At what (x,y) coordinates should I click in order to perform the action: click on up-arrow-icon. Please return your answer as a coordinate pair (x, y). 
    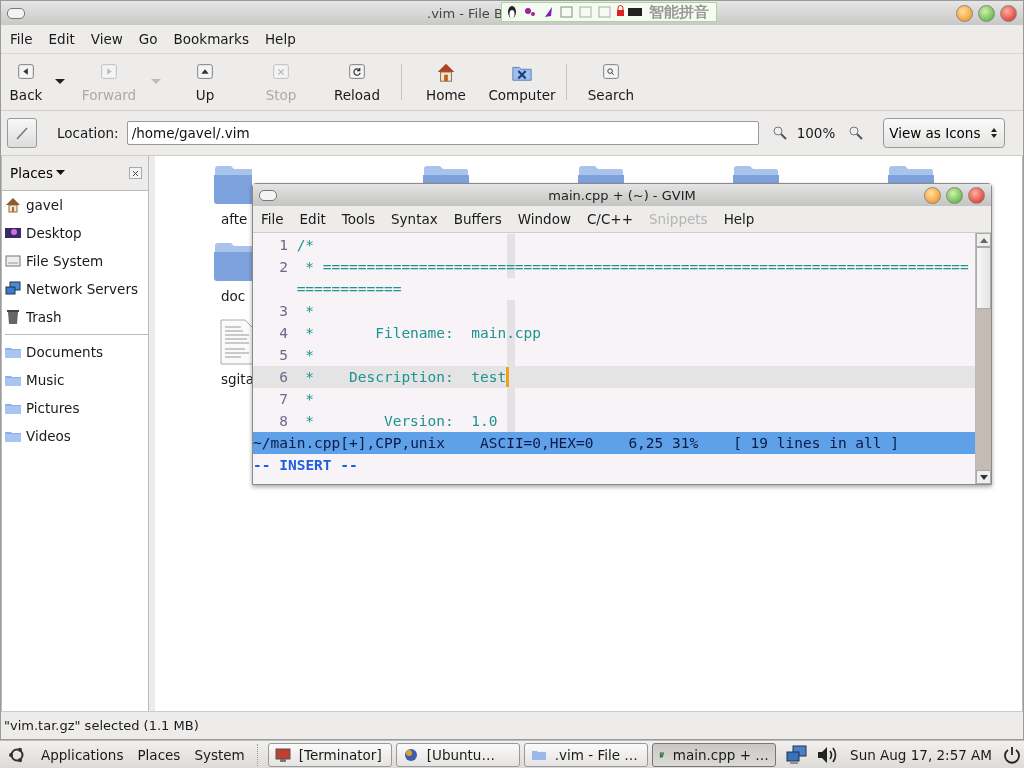
    Looking at the image, I should click on (983, 240).